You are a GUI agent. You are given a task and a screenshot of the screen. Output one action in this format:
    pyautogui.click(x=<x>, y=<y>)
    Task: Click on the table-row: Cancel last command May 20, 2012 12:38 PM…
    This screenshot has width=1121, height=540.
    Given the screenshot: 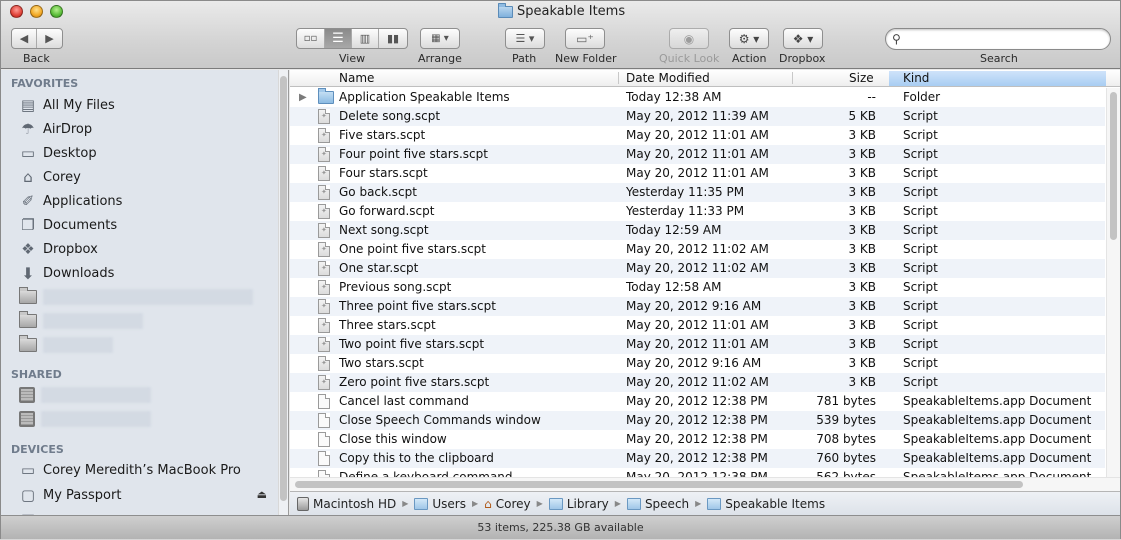 What is the action you would take?
    pyautogui.click(x=697, y=401)
    